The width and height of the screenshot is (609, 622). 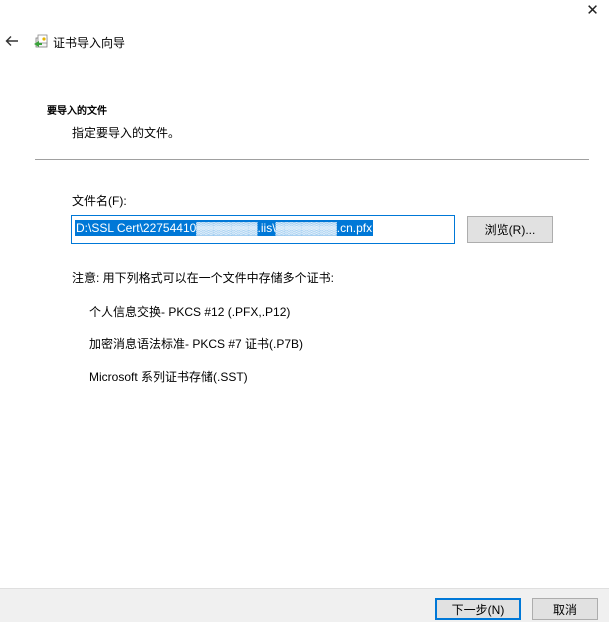 What do you see at coordinates (196, 344) in the screenshot?
I see `format-item-p7b: 加密消息语法标准- PKCS #7 证书(.P7B)` at bounding box center [196, 344].